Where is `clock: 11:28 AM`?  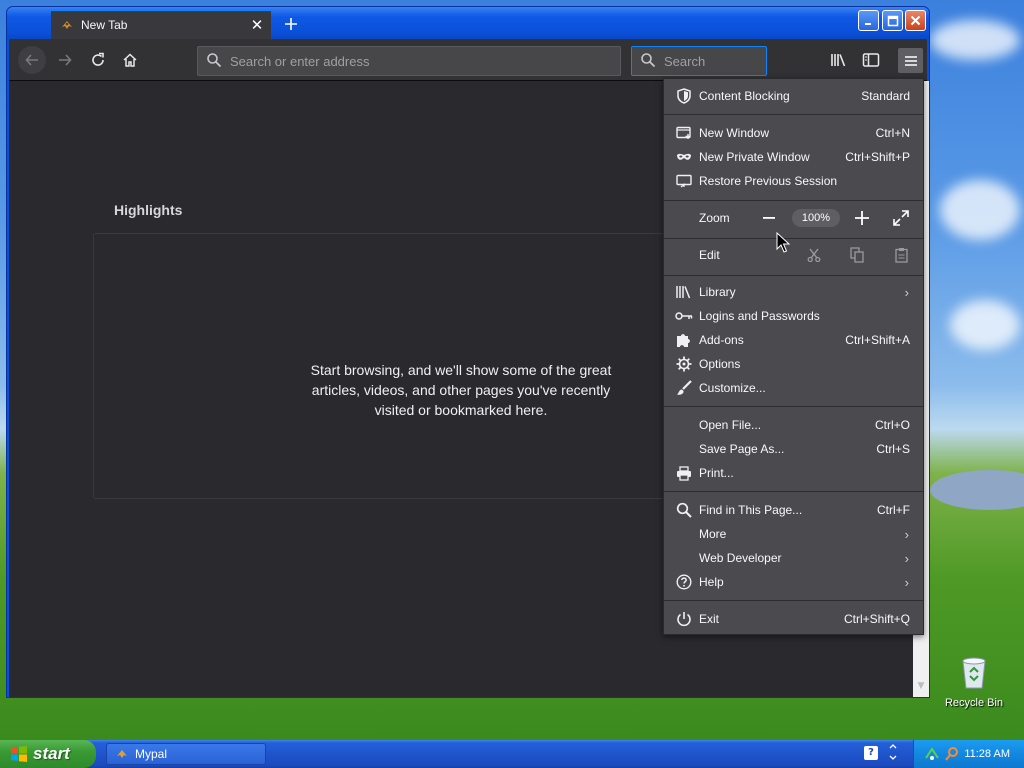
clock: 11:28 AM is located at coordinates (987, 754).